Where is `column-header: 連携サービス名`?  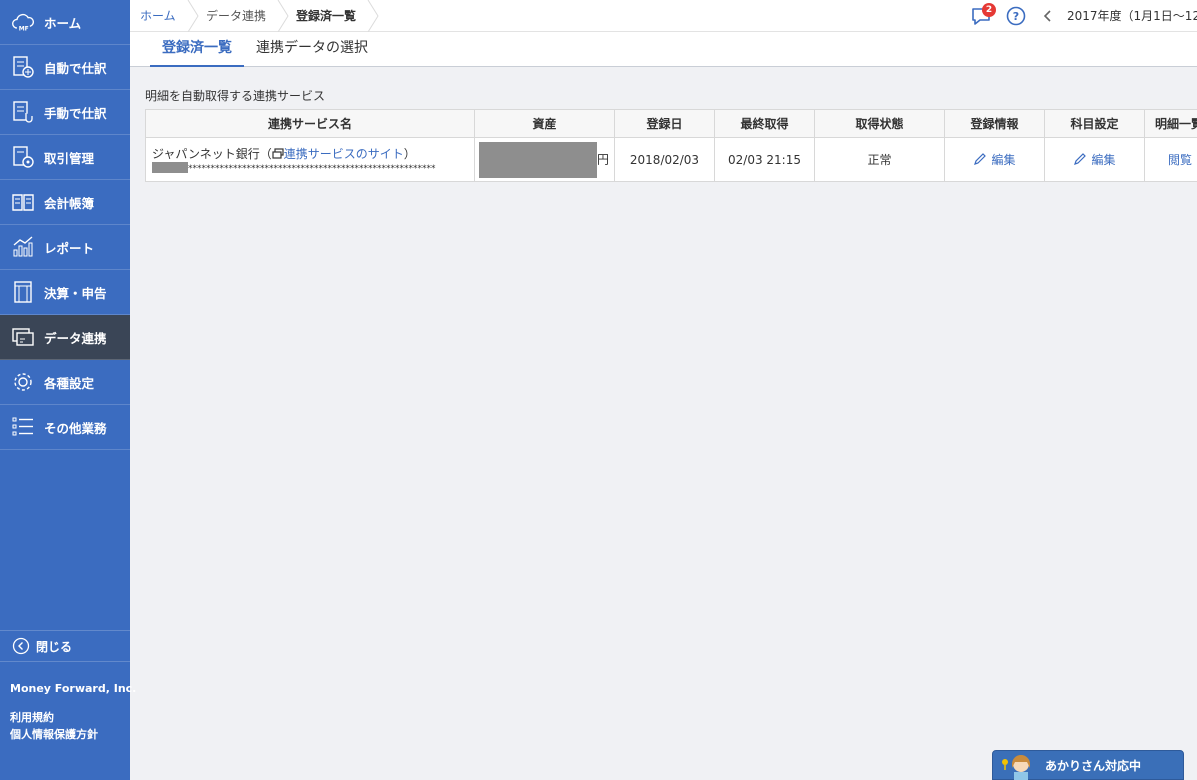
column-header: 連携サービス名 is located at coordinates (310, 123).